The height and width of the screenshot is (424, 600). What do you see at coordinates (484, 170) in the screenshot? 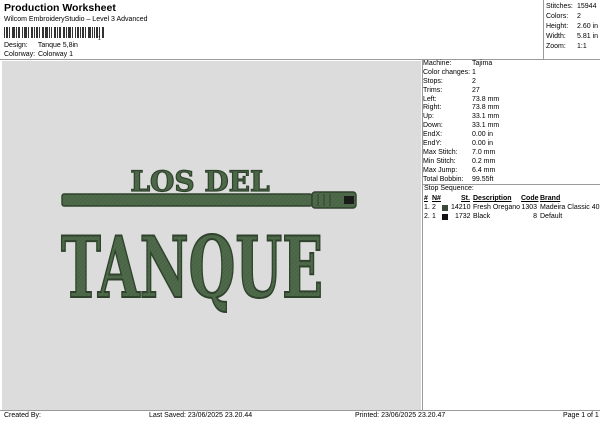
I see `detail-value: 6.4 mm` at bounding box center [484, 170].